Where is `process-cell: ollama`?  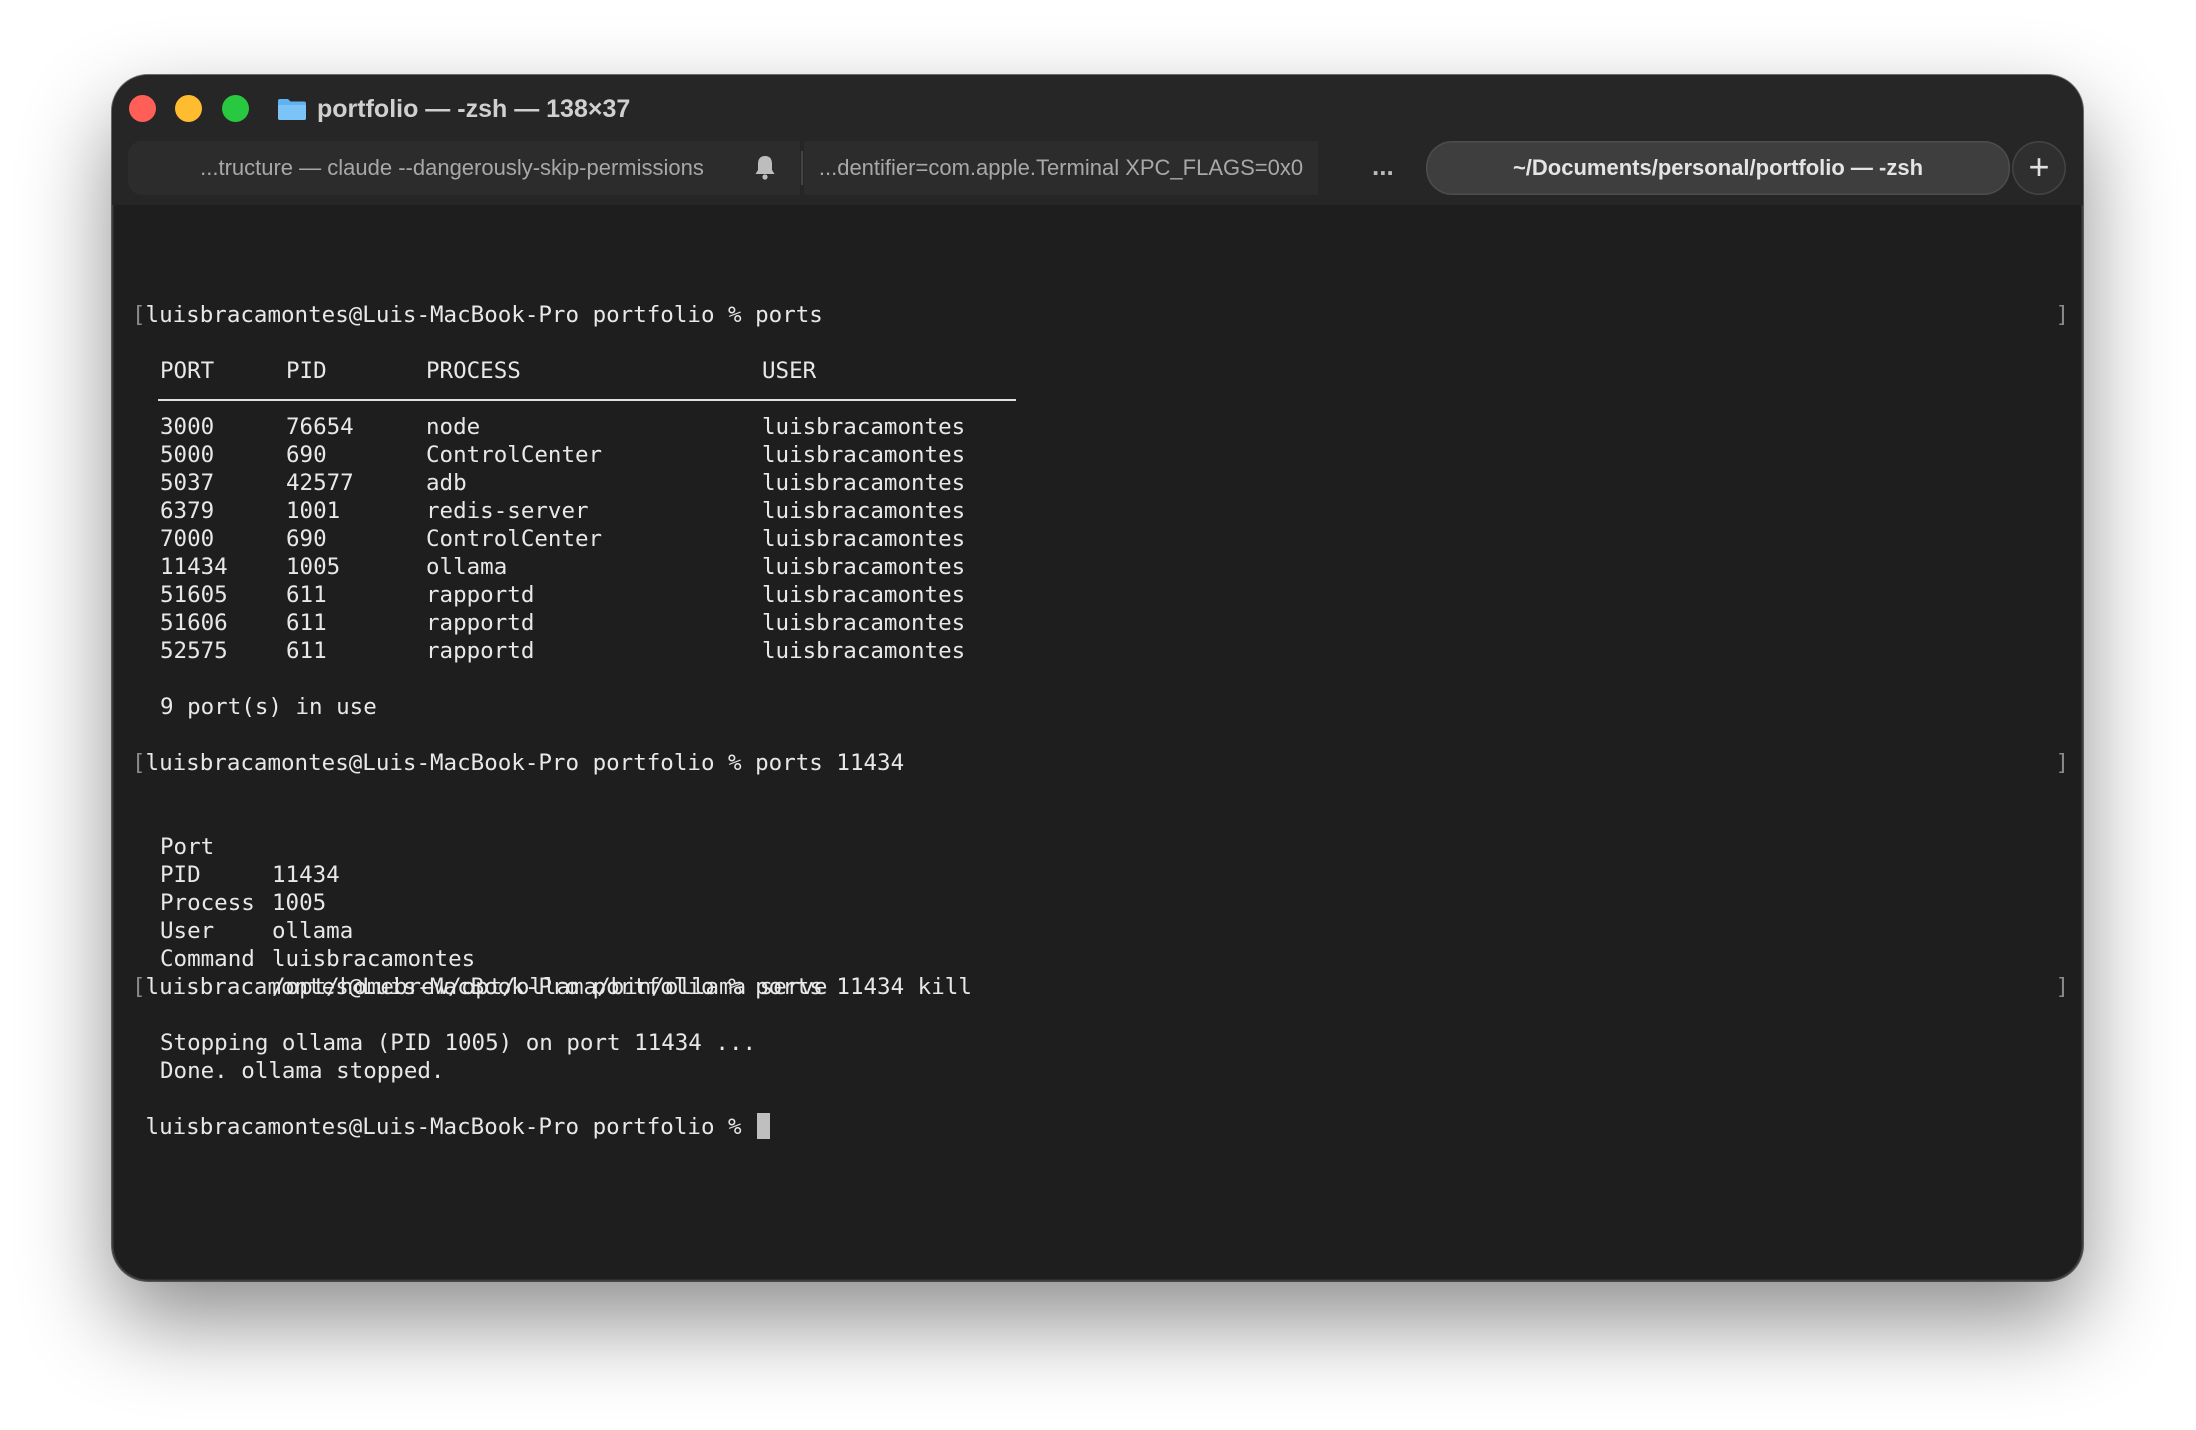
process-cell: ollama is located at coordinates (467, 567).